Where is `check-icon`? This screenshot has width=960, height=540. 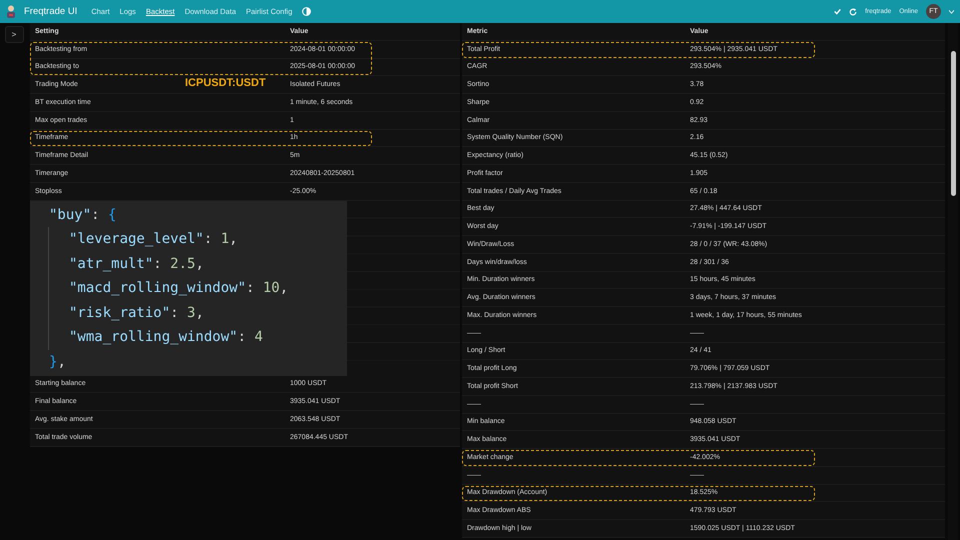
check-icon is located at coordinates (838, 11).